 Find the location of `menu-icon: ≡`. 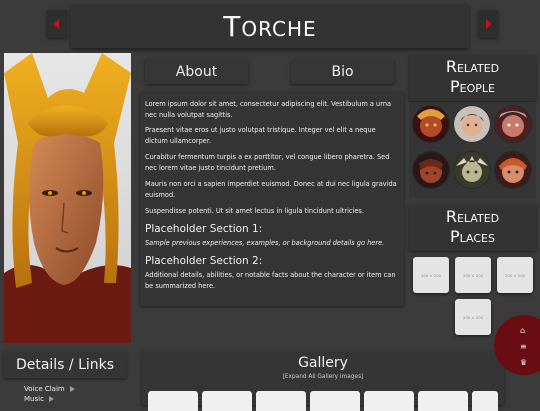

menu-icon: ≡ is located at coordinates (523, 346).